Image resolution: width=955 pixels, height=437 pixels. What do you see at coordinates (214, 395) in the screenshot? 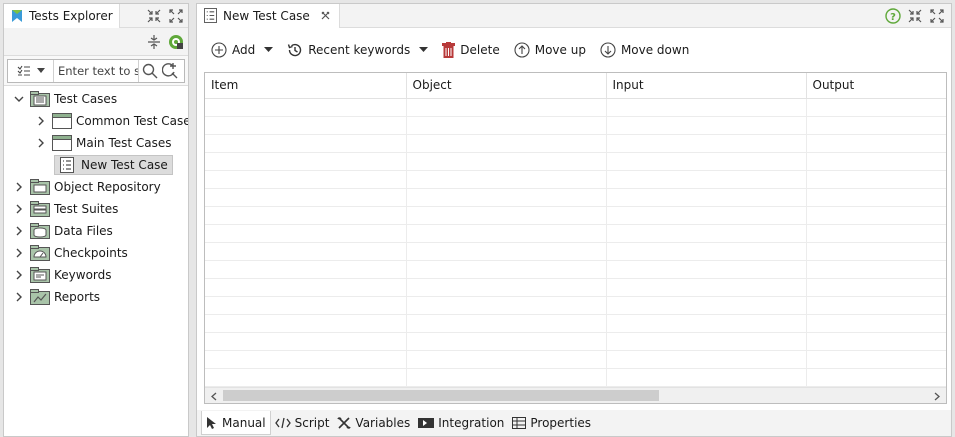
I see `scroll-left-icon` at bounding box center [214, 395].